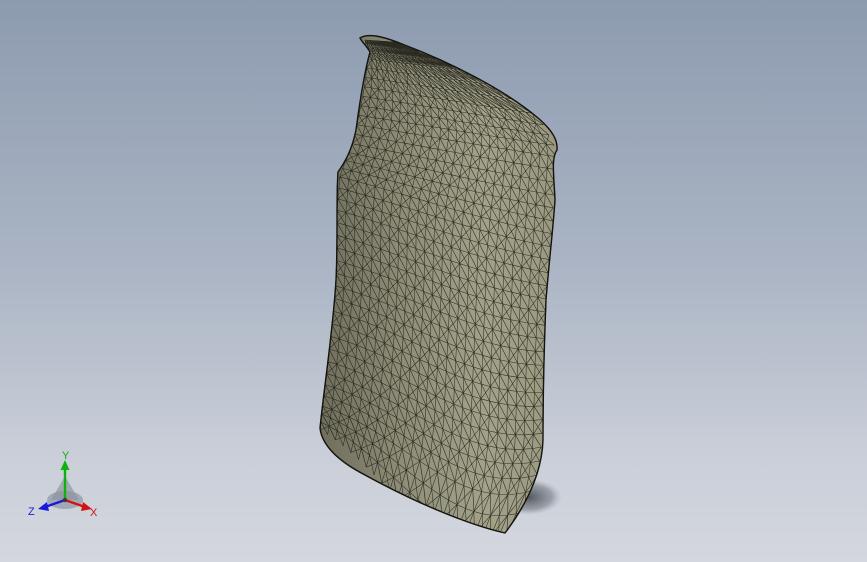 Image resolution: width=867 pixels, height=562 pixels. What do you see at coordinates (66, 484) in the screenshot?
I see `coordinate-triad: Y X Z` at bounding box center [66, 484].